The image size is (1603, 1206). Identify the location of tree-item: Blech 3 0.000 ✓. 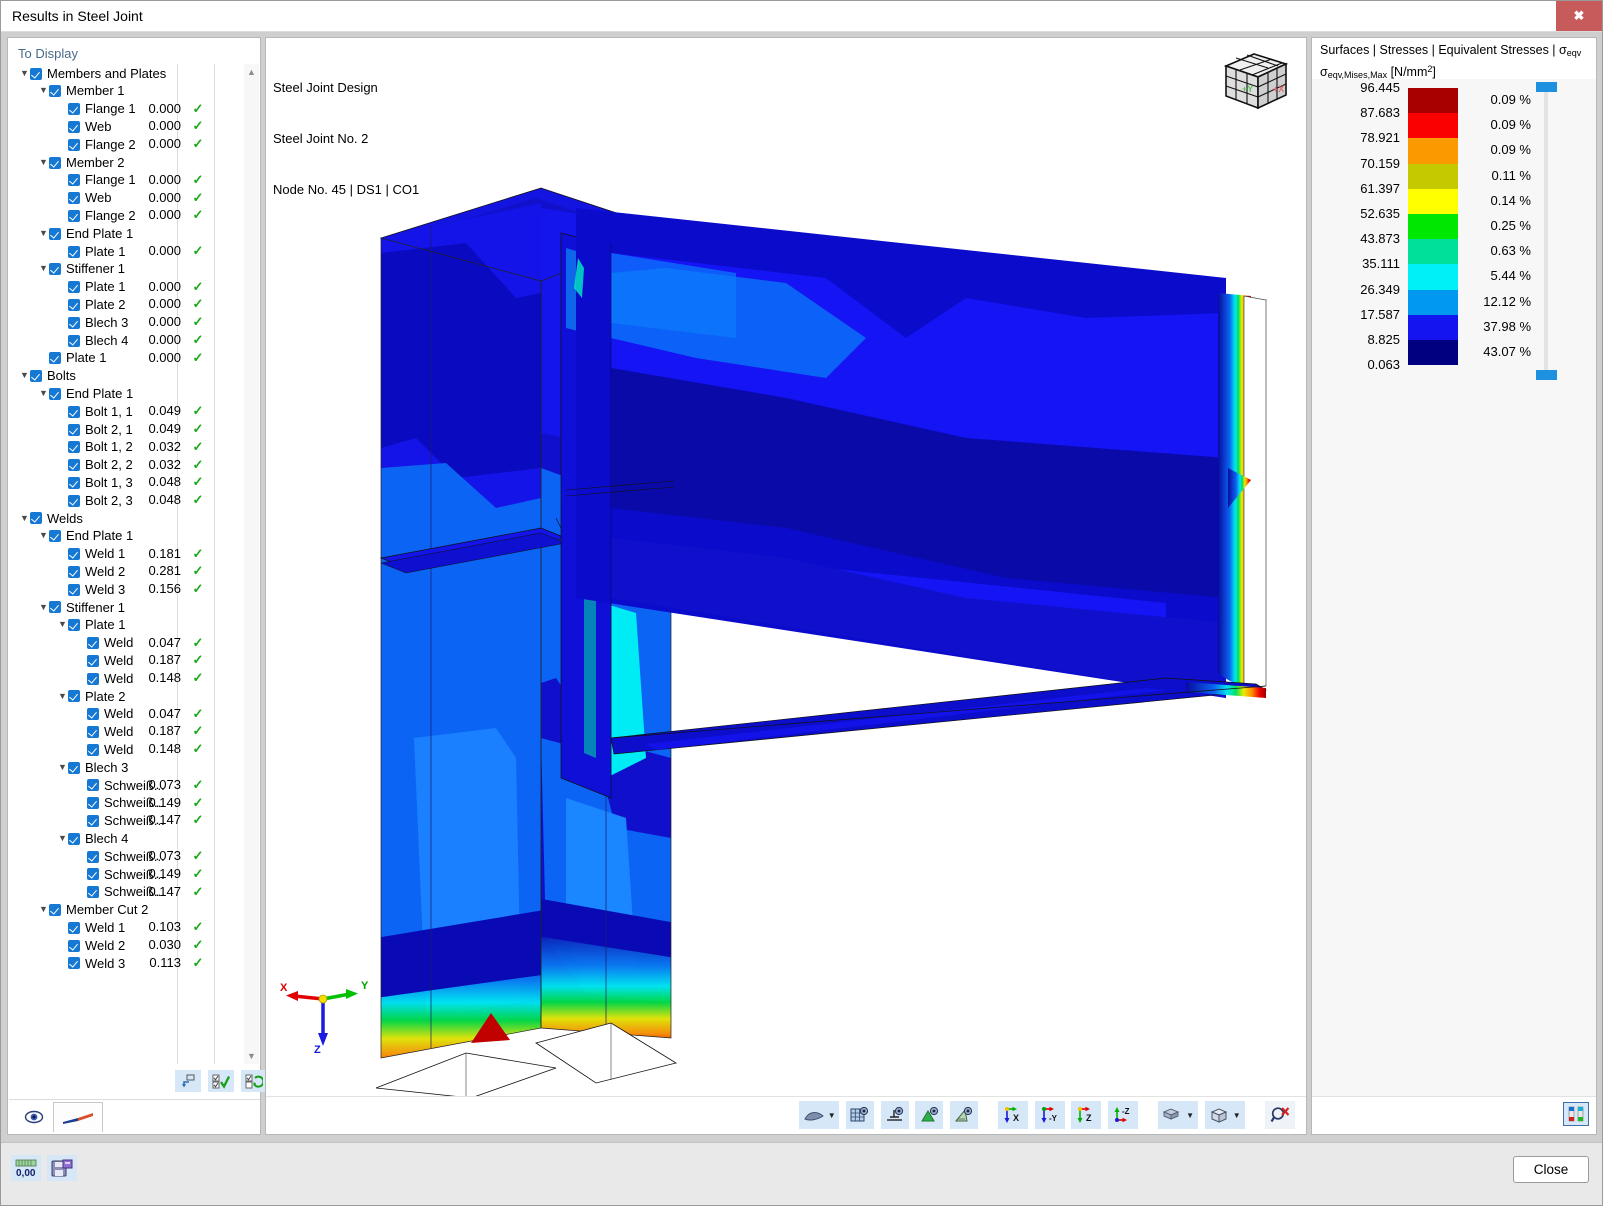
(127, 322).